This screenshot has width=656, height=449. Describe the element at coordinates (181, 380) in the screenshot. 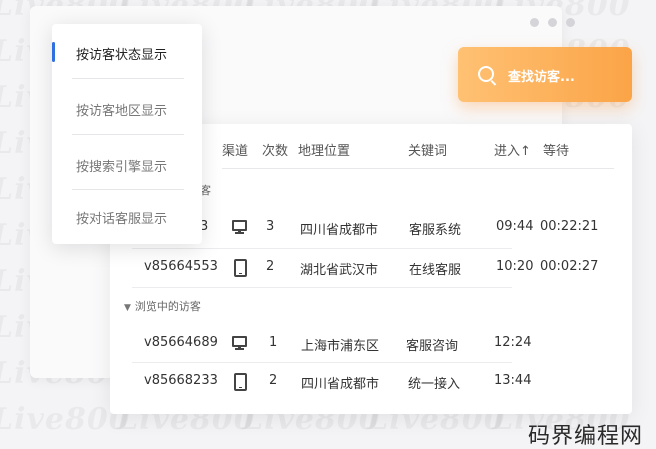

I see `visitor-id: v85668233` at that location.